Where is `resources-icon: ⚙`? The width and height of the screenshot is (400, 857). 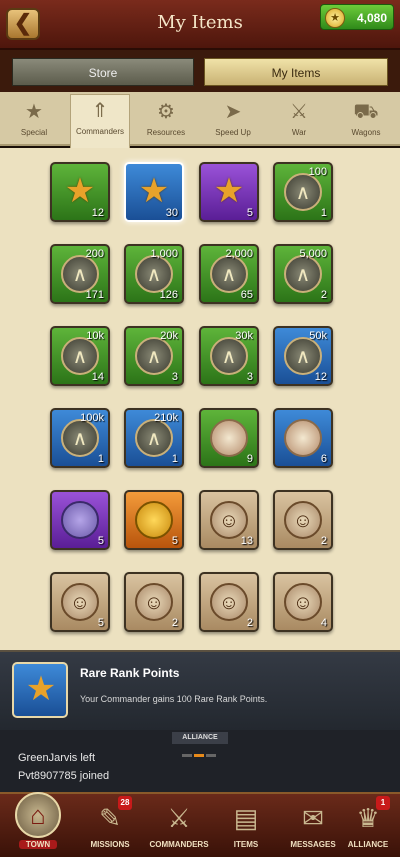
resources-icon: ⚙ is located at coordinates (166, 112).